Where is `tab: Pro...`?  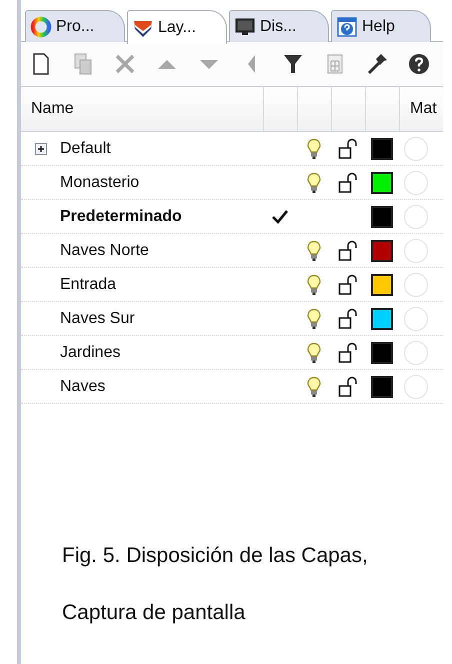 tab: Pro... is located at coordinates (75, 26).